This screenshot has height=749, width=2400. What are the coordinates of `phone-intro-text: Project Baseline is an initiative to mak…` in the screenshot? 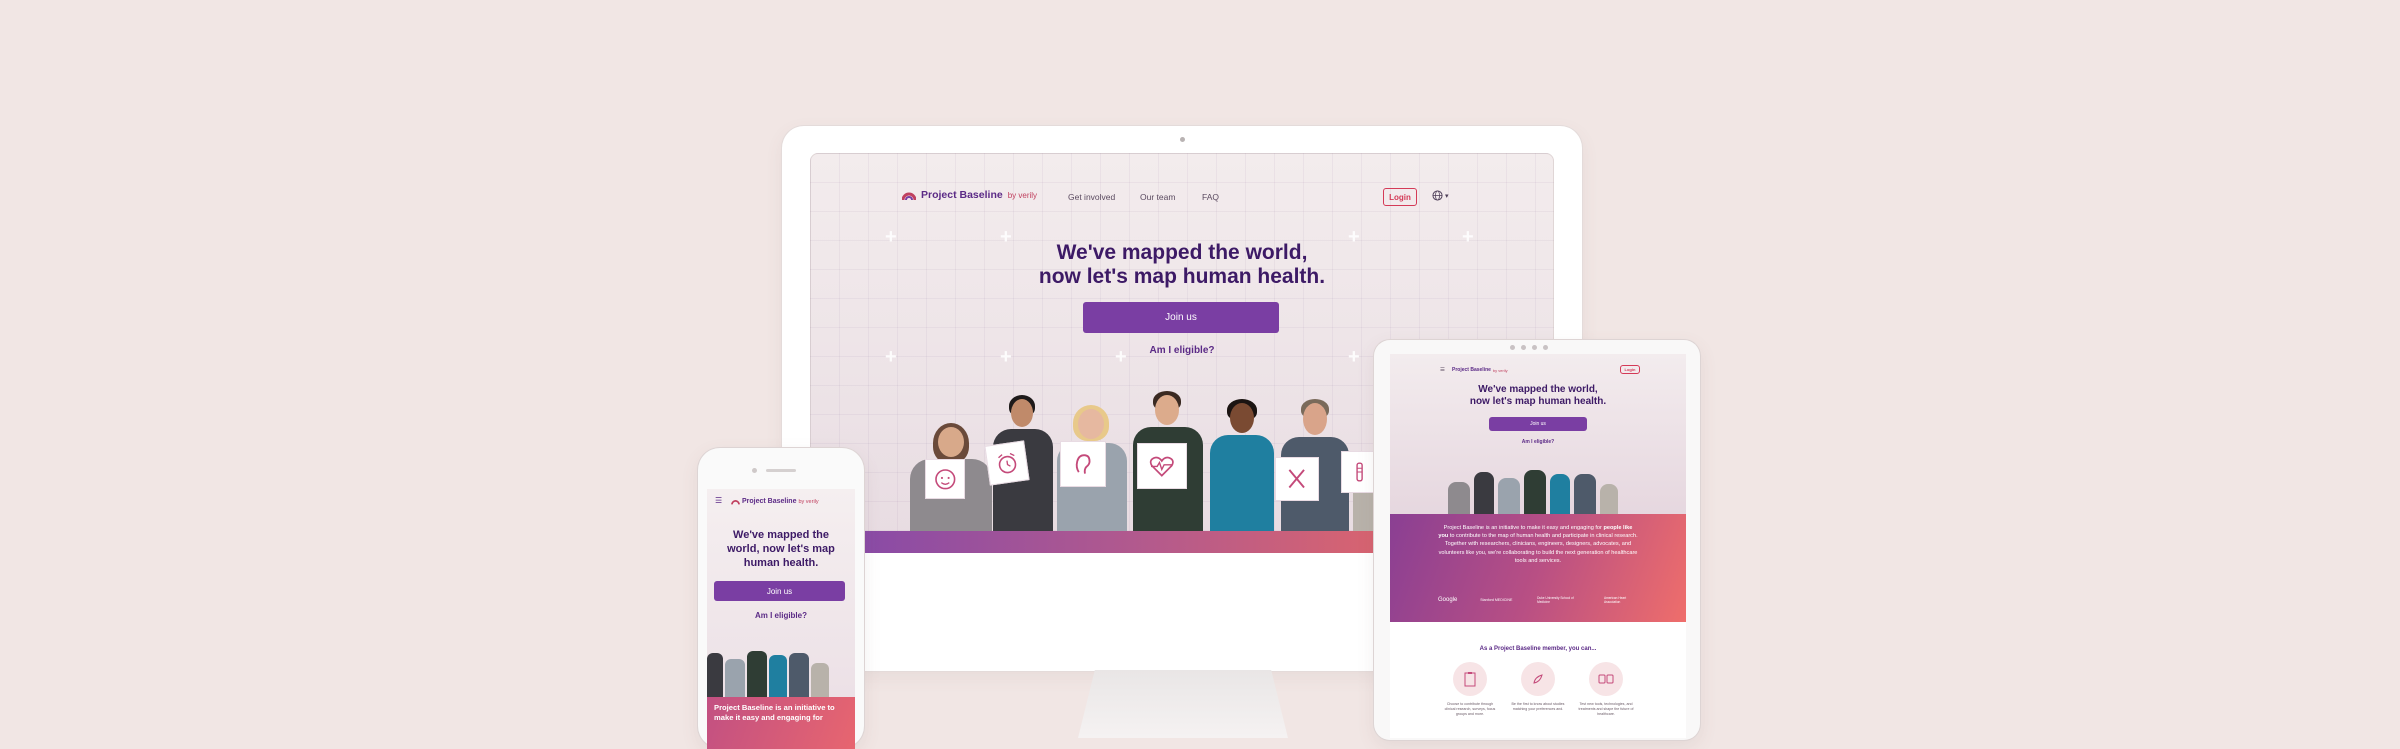 It's located at (783, 713).